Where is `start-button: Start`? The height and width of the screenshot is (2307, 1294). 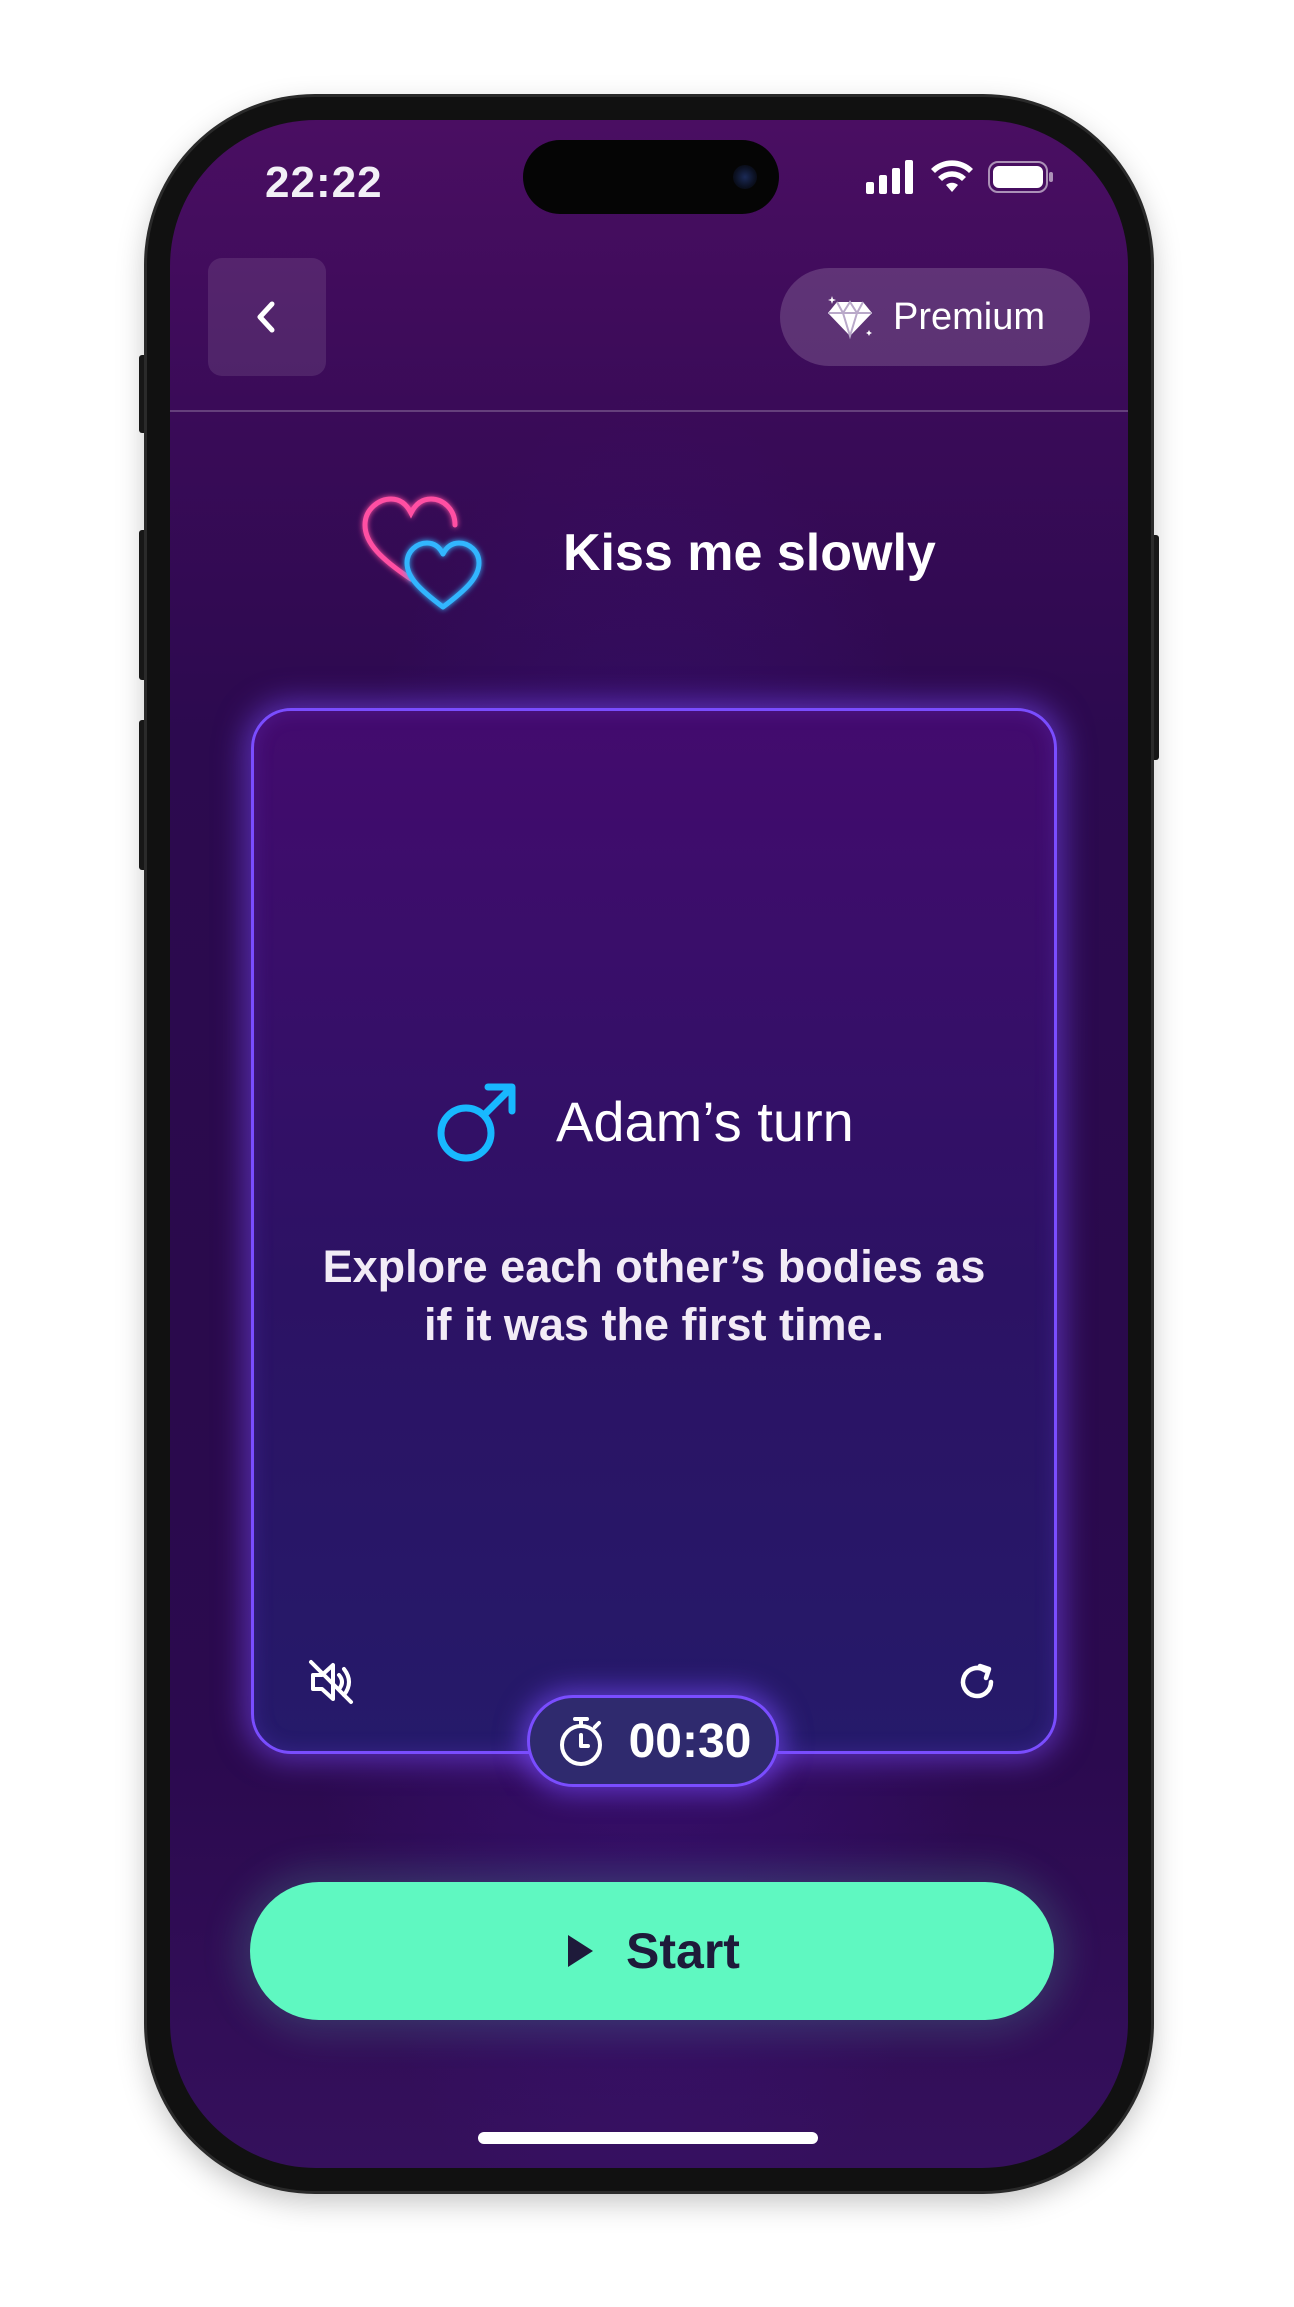 start-button: Start is located at coordinates (652, 1951).